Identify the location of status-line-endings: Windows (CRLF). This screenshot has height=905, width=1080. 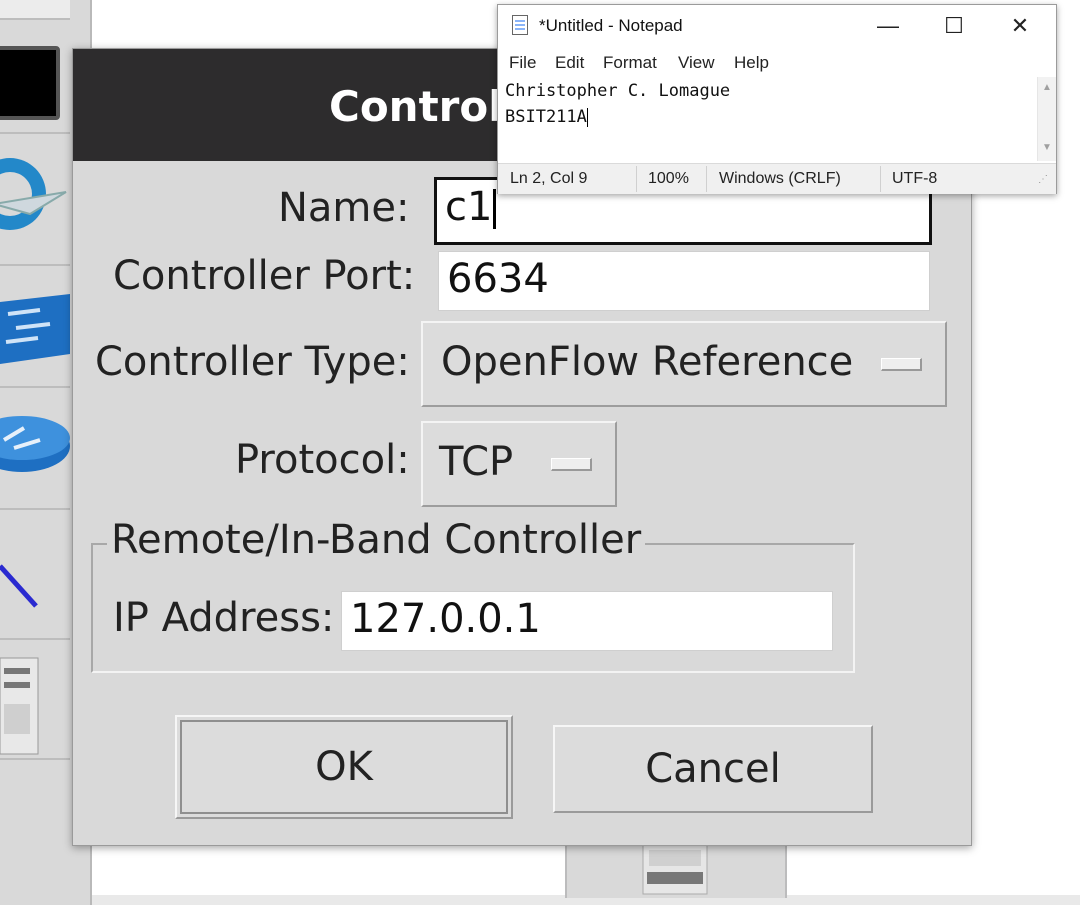
(780, 178).